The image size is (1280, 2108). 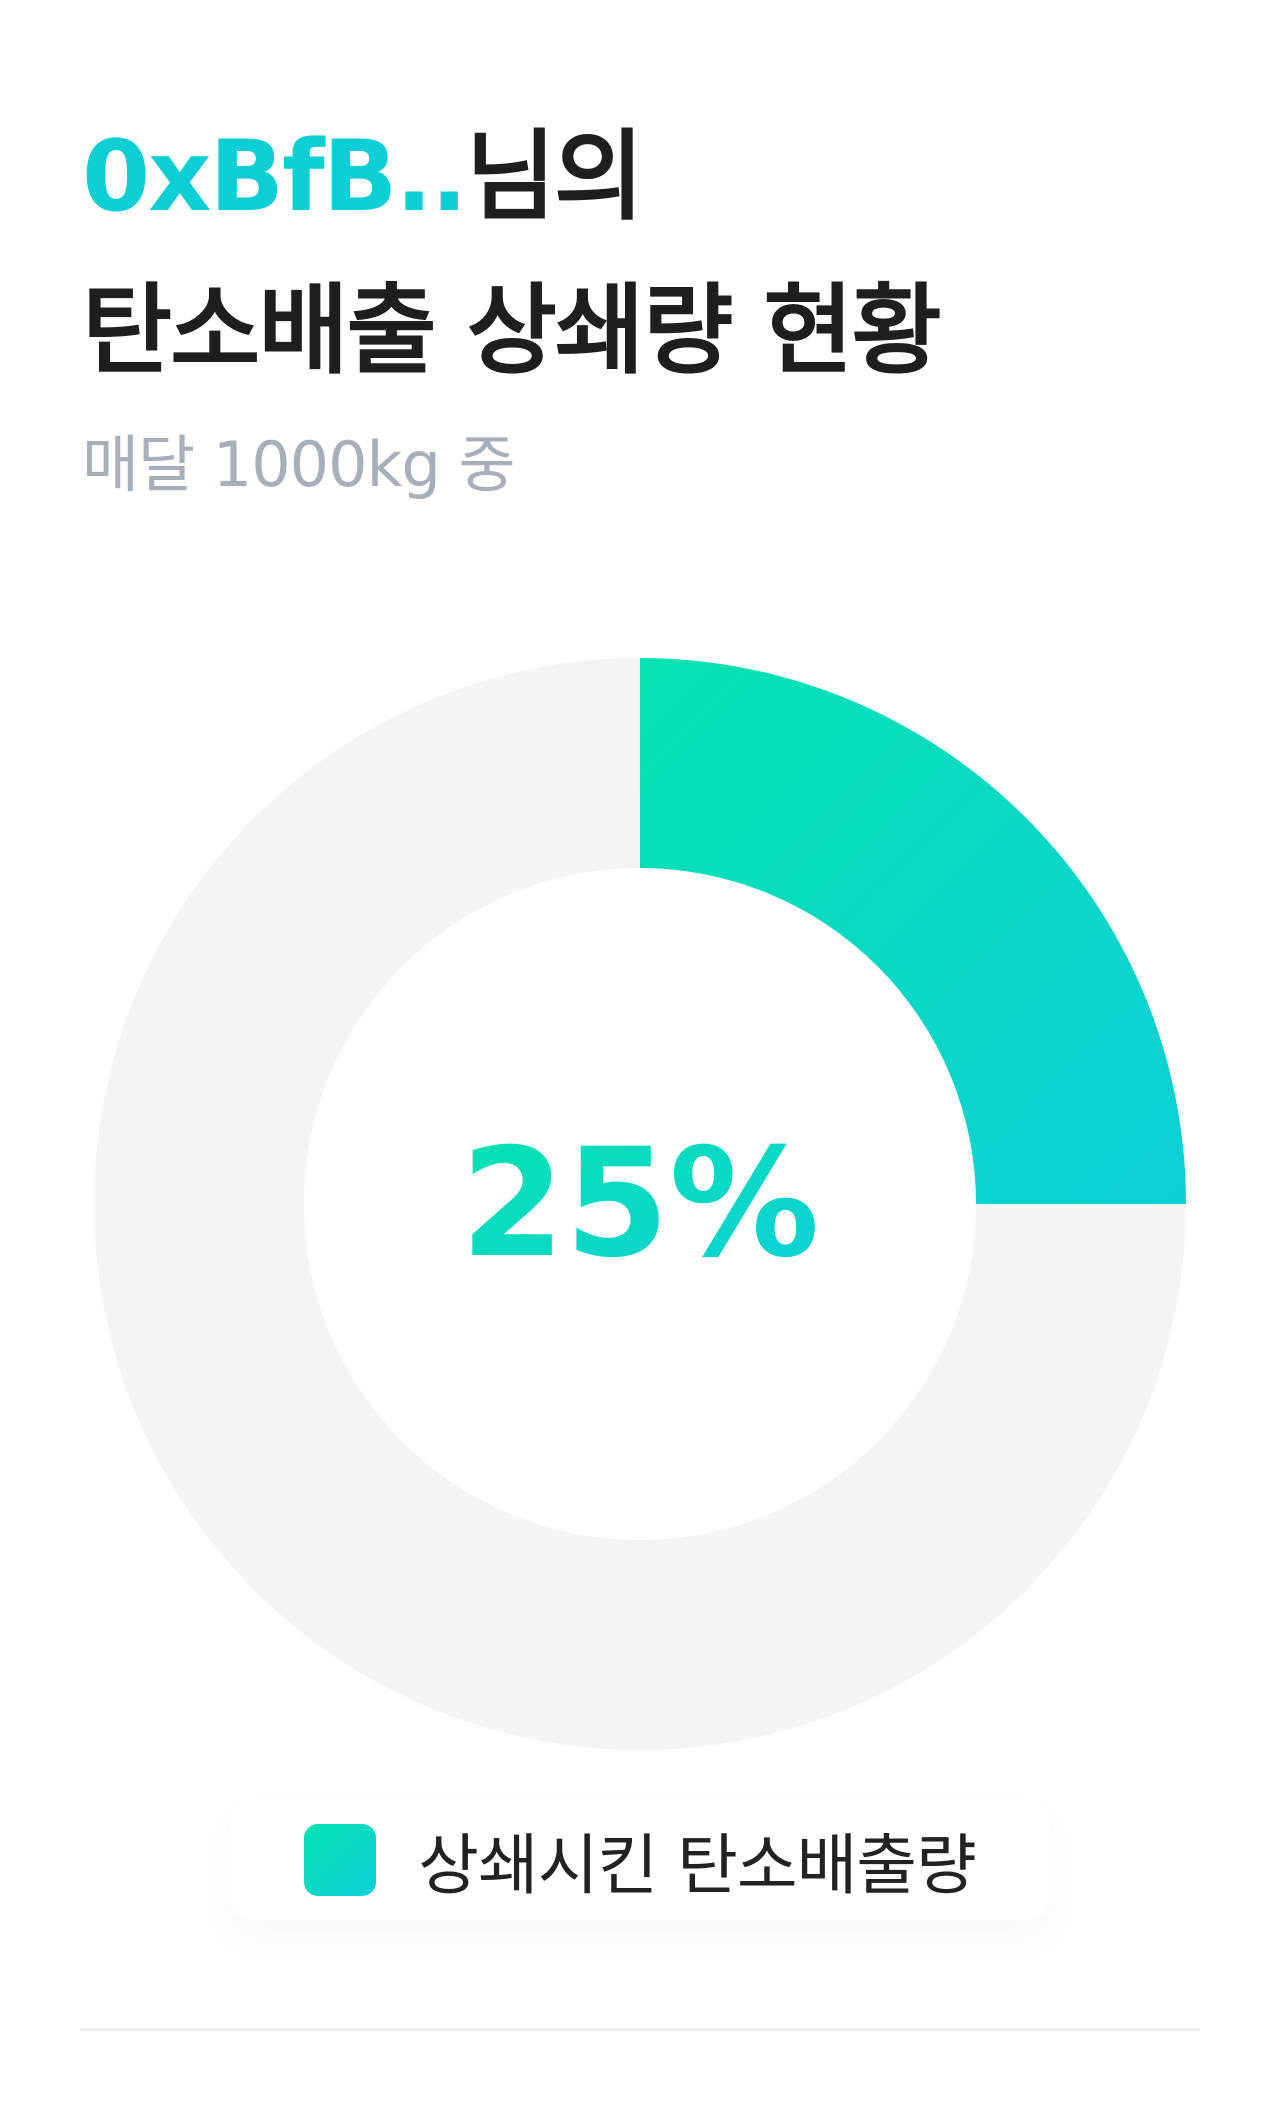 What do you see at coordinates (340, 1860) in the screenshot?
I see `legend-swatch` at bounding box center [340, 1860].